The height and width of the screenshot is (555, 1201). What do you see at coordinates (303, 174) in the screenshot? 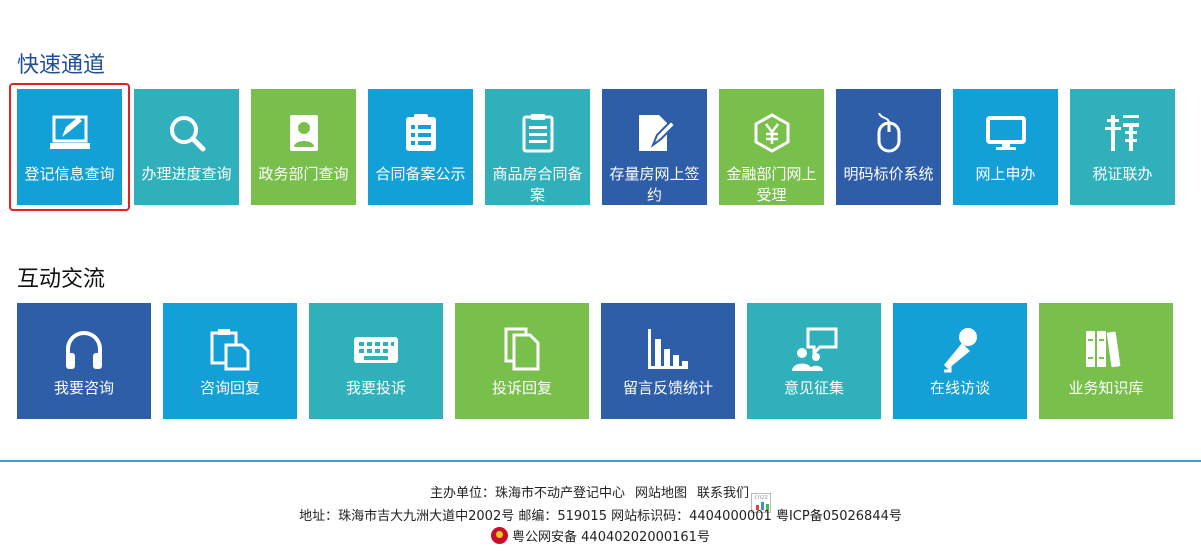
I see `tile-label: 政务部门查询` at bounding box center [303, 174].